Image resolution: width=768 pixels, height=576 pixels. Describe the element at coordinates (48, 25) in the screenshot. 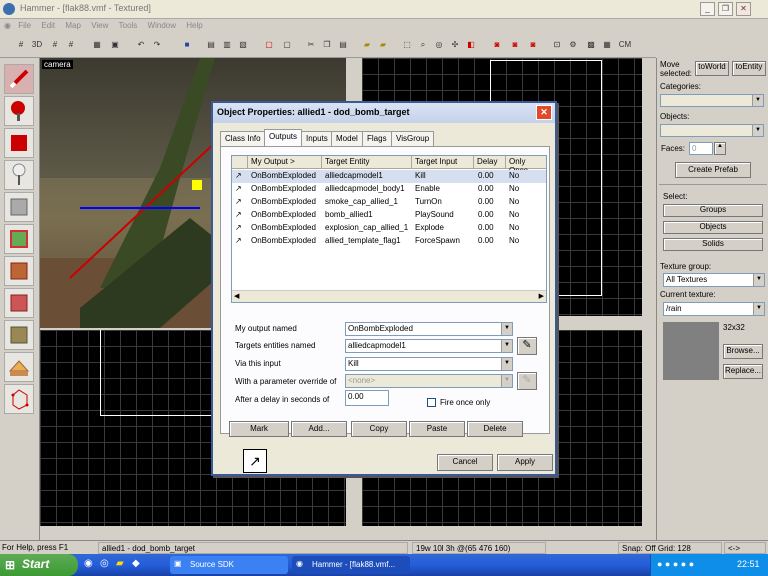

I see `menu-edit: Edit` at that location.